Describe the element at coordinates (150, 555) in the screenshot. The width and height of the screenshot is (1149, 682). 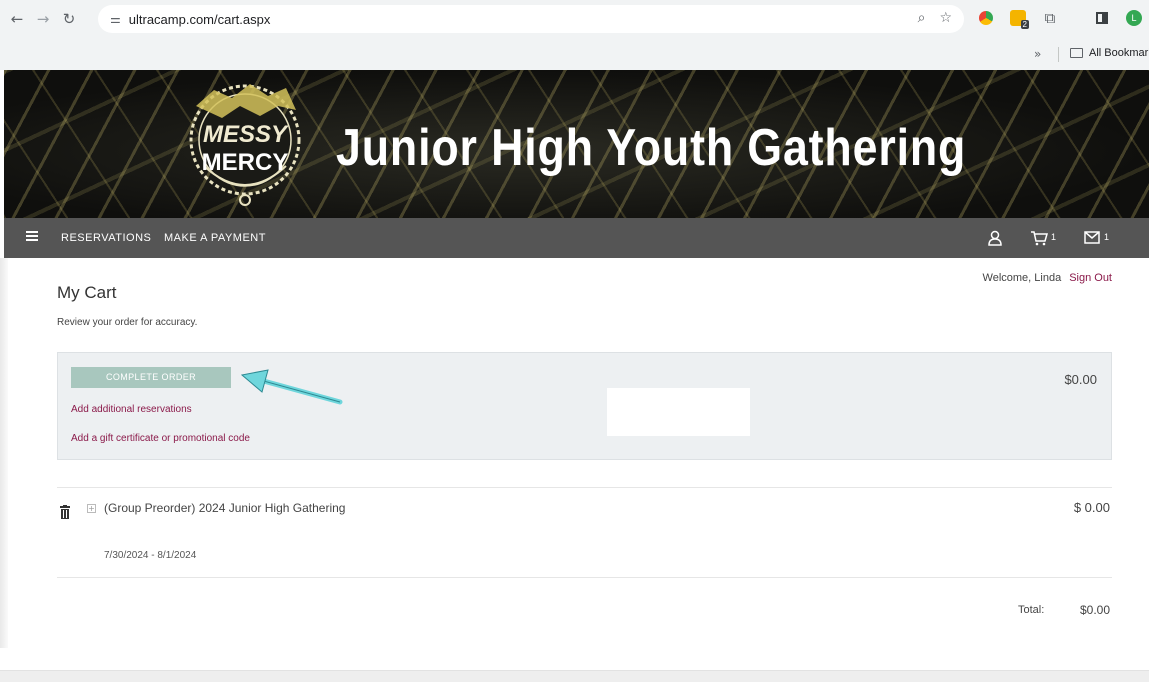
I see `cart-item-dates: 7/30/2024 - 8/1/2024` at that location.